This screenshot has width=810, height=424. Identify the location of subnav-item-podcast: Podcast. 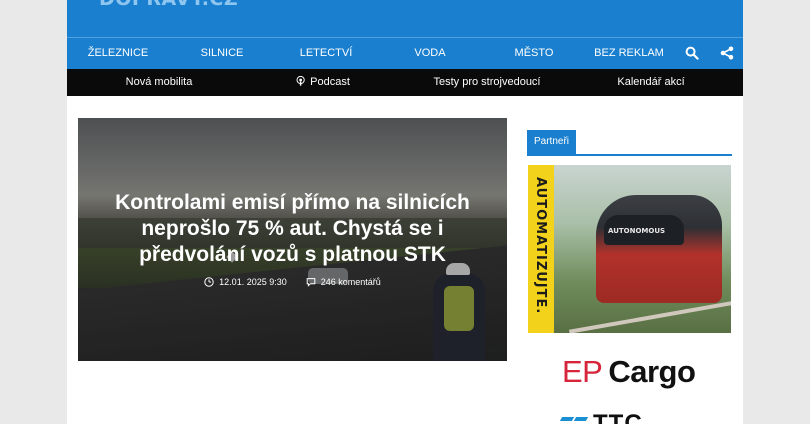
(323, 82).